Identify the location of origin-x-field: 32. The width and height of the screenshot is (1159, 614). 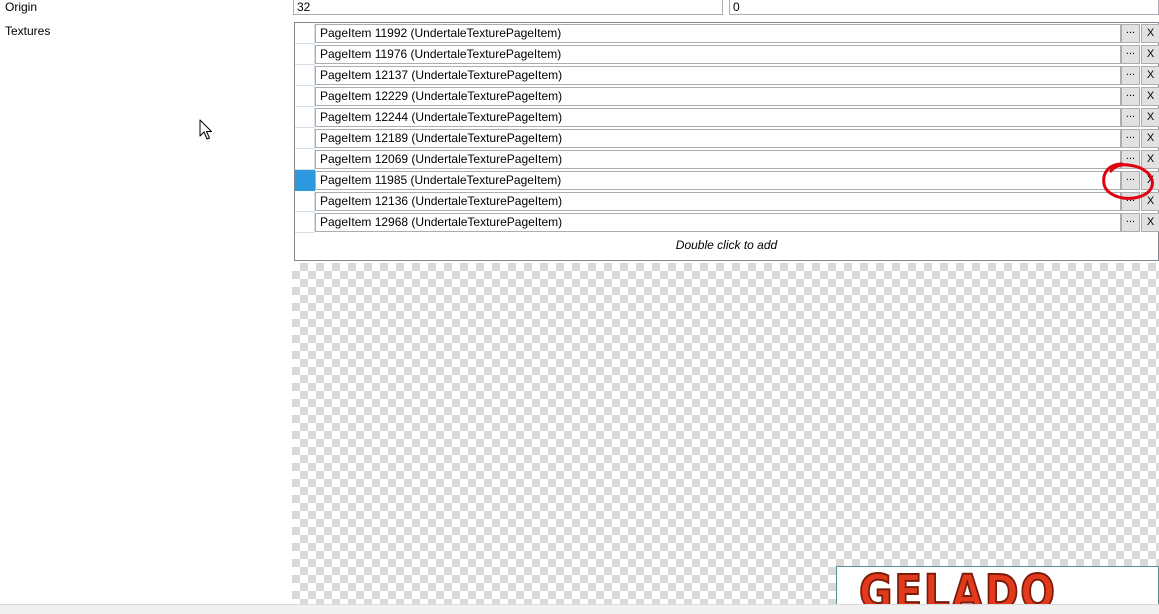
(508, 7).